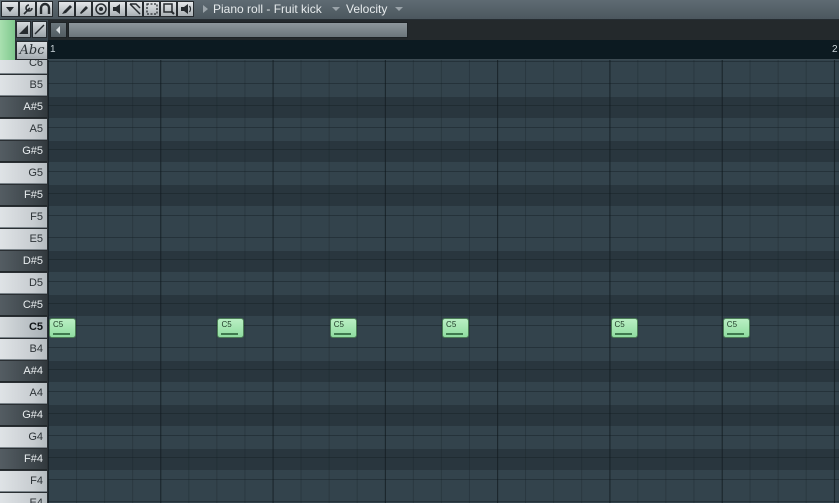  I want to click on piano-key-f-sharp4: F#4, so click(23, 459).